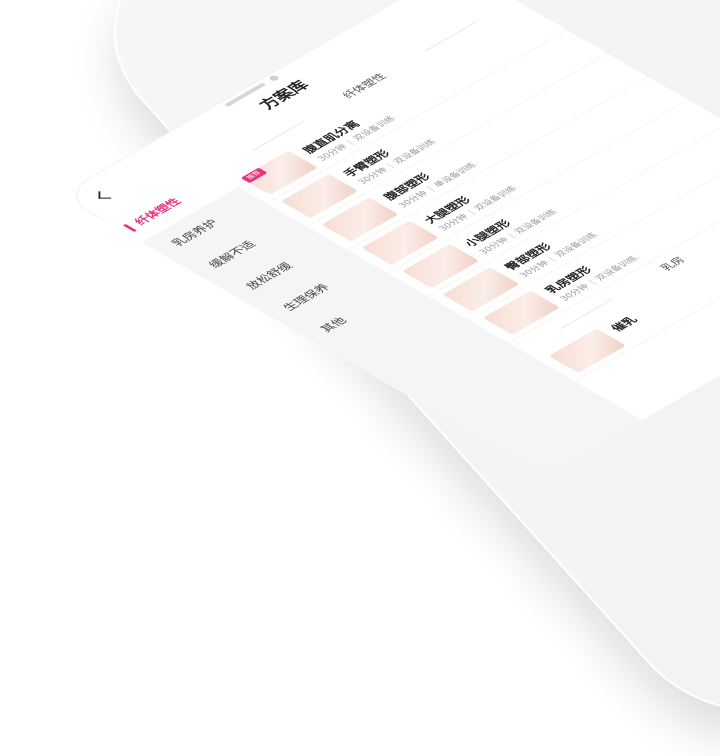  I want to click on front-camera, so click(274, 78).